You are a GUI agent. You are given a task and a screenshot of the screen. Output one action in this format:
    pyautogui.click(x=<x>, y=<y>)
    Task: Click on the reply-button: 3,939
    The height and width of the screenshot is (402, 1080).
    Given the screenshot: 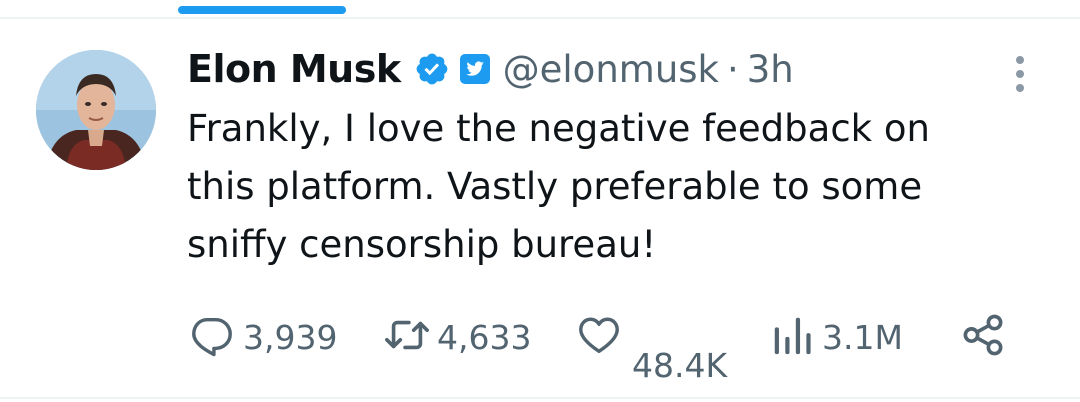 What is the action you would take?
    pyautogui.click(x=263, y=337)
    